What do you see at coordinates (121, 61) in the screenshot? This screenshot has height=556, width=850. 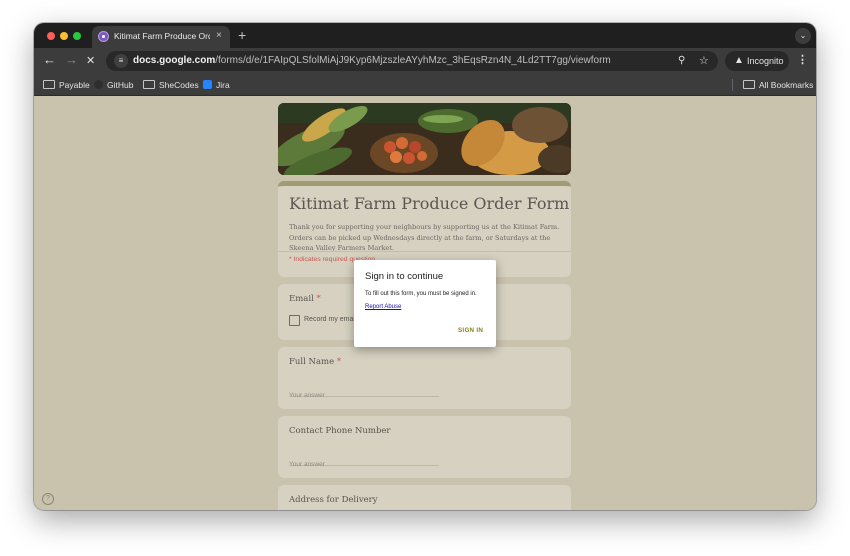 I see `site-info-icon: ≡` at bounding box center [121, 61].